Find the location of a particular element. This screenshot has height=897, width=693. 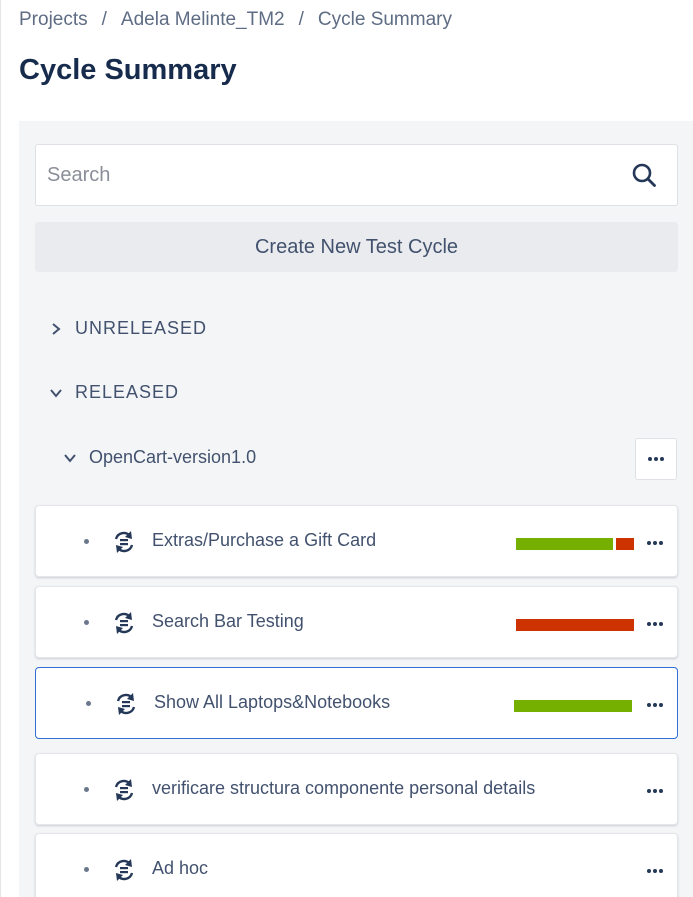

group-unreleased: UNRELEASED is located at coordinates (128, 328).